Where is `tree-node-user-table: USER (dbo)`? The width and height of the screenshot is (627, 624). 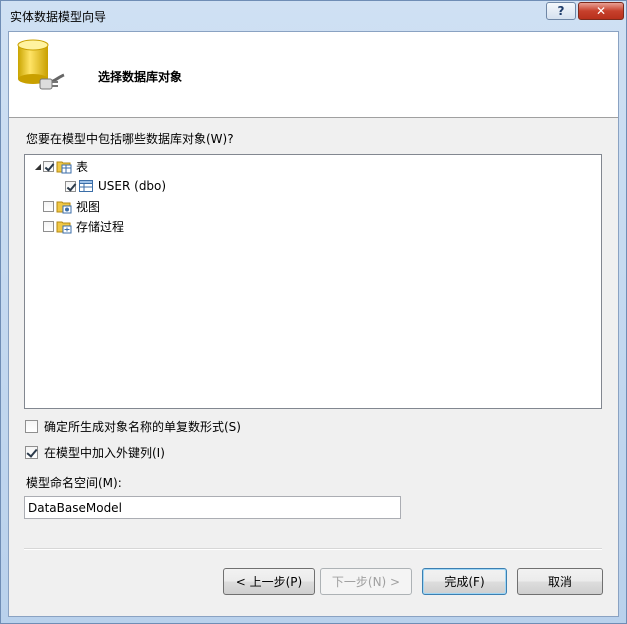
tree-node-user-table: USER (dbo) is located at coordinates (115, 186).